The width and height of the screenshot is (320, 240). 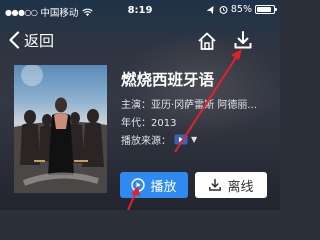 I want to click on status-right: 85%, so click(x=241, y=9).